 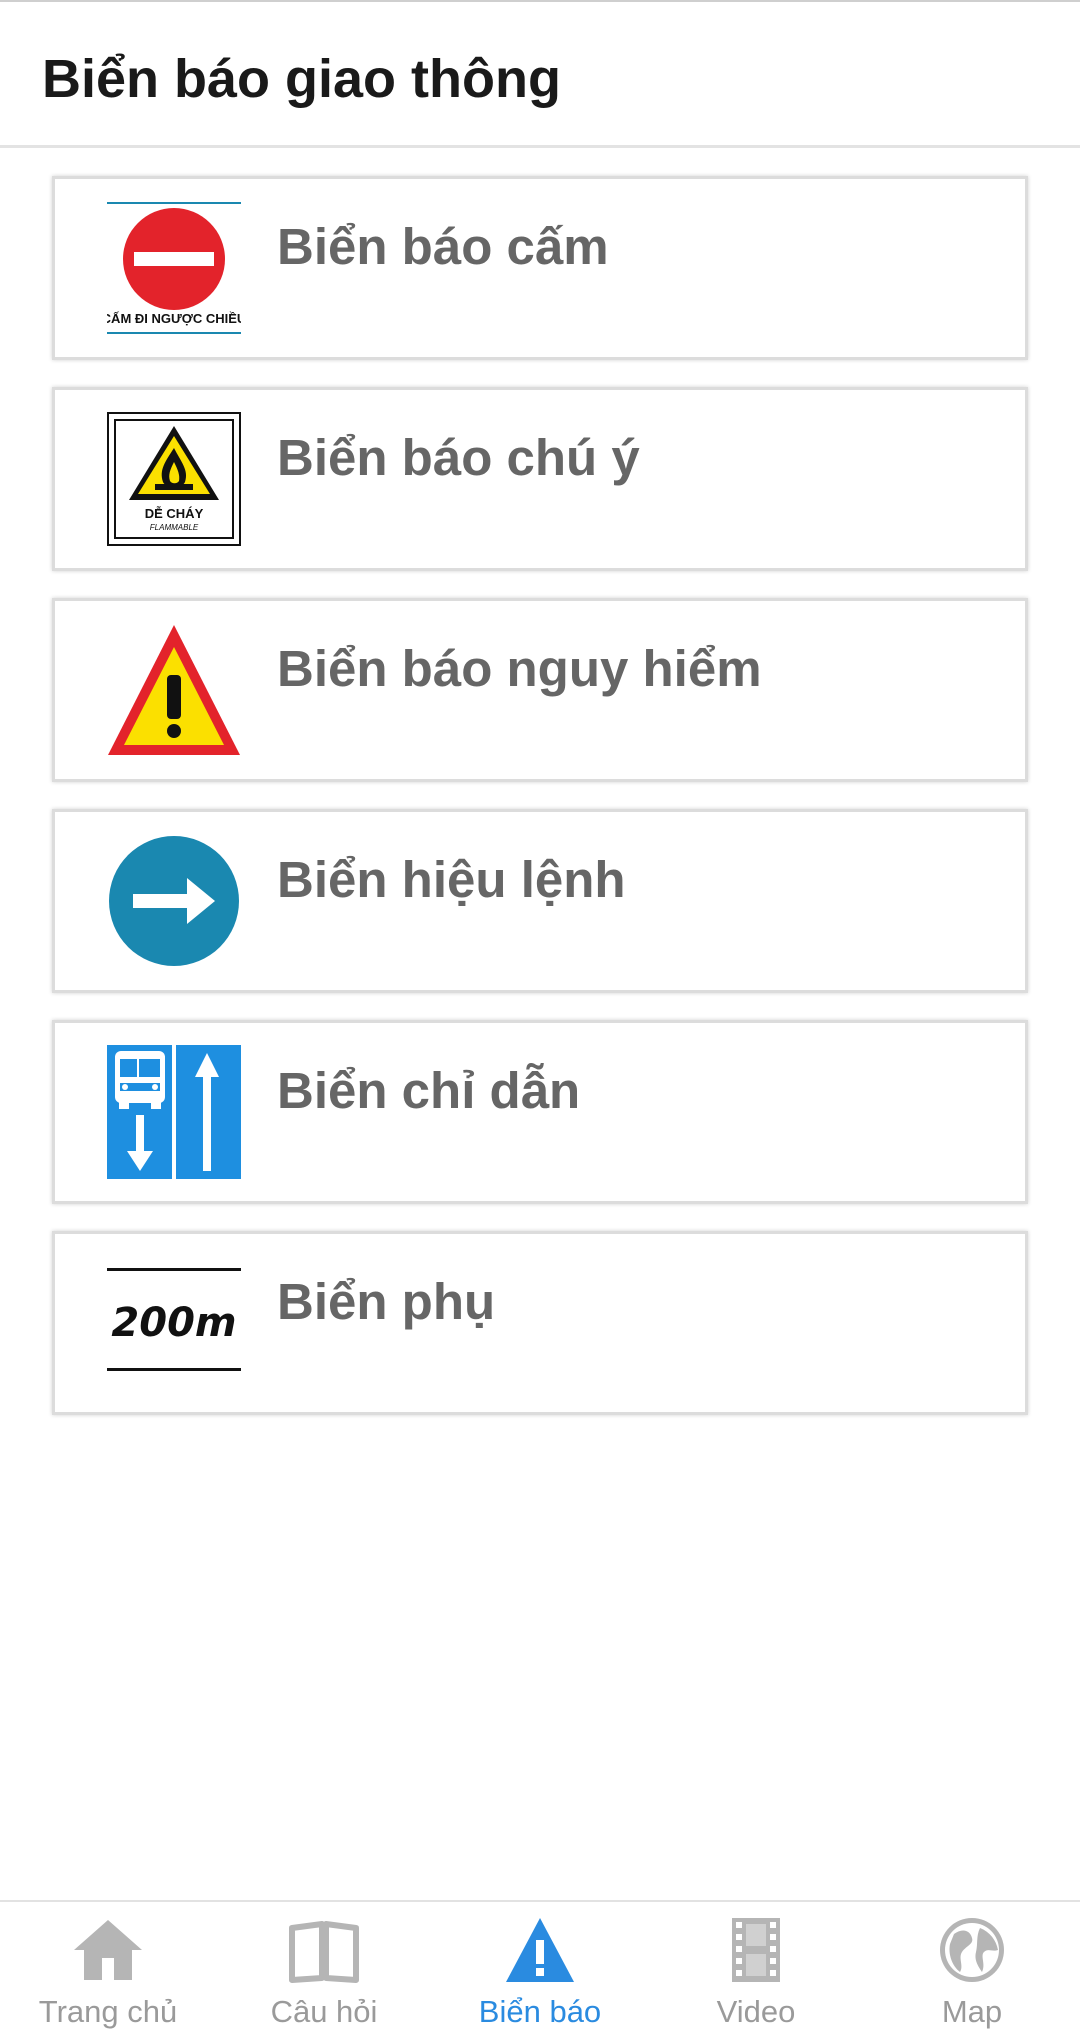 I want to click on nav-label: Map, so click(x=972, y=2011).